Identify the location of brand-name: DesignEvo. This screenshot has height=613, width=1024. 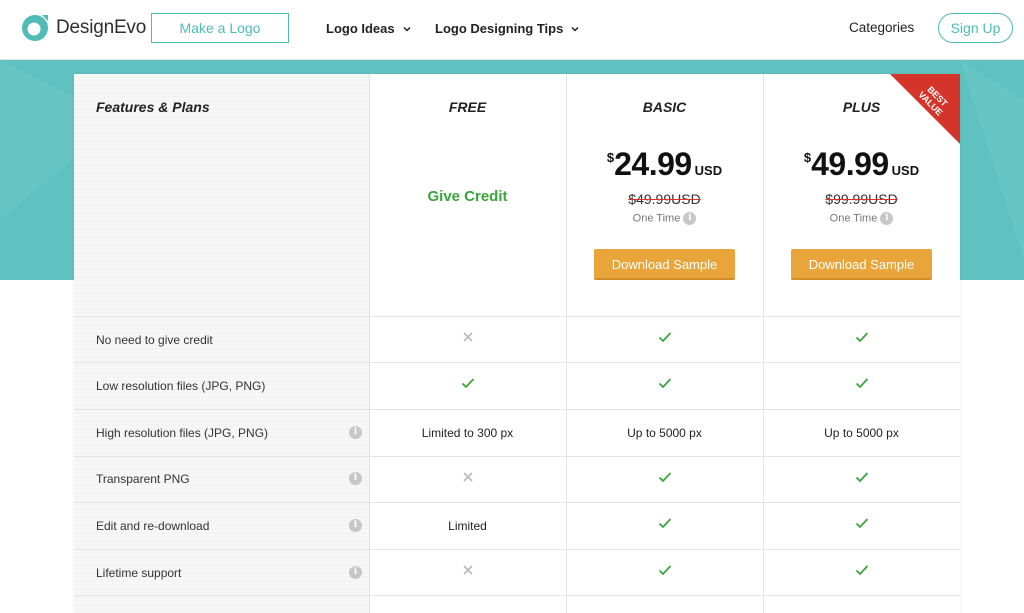
(101, 27).